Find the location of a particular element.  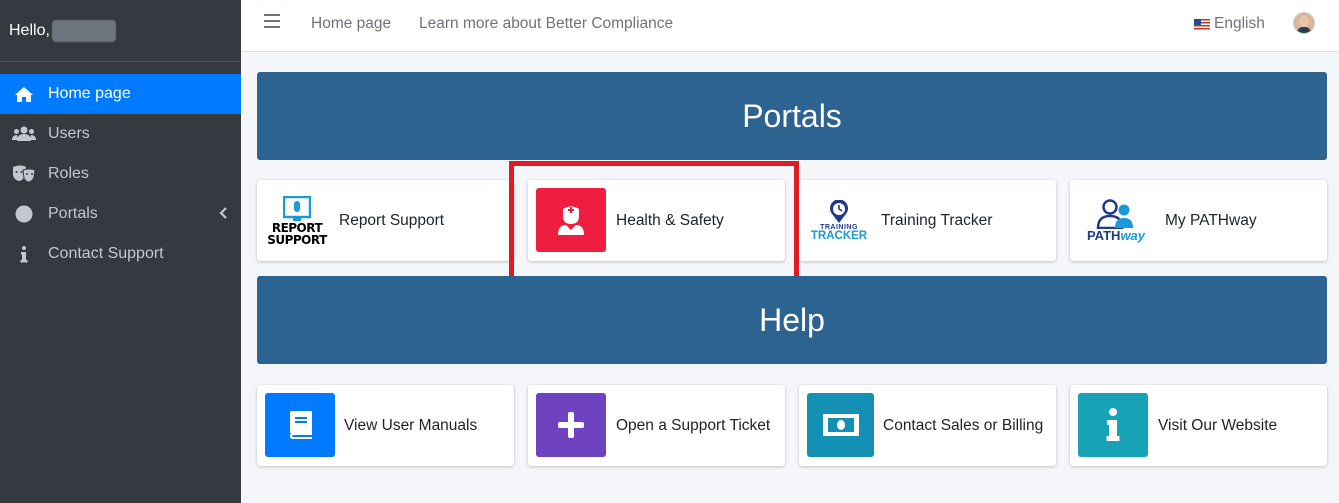

language-label: English is located at coordinates (1239, 23).